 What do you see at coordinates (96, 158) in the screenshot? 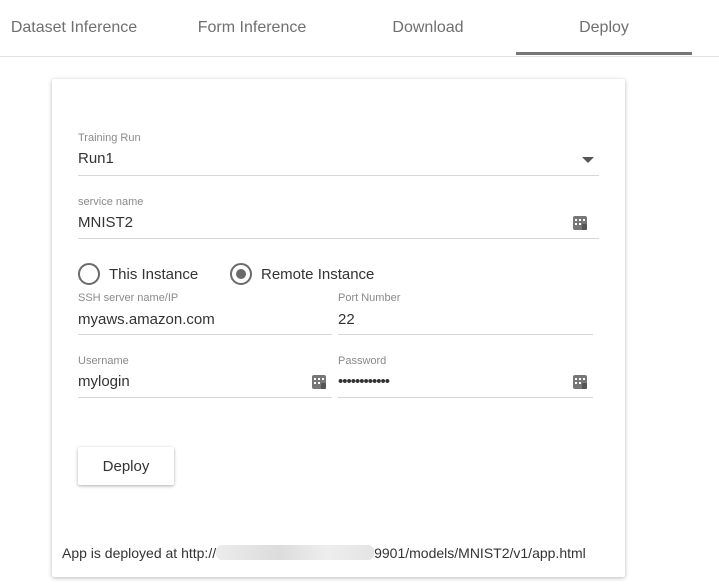
I see `training-run-value: Run1` at bounding box center [96, 158].